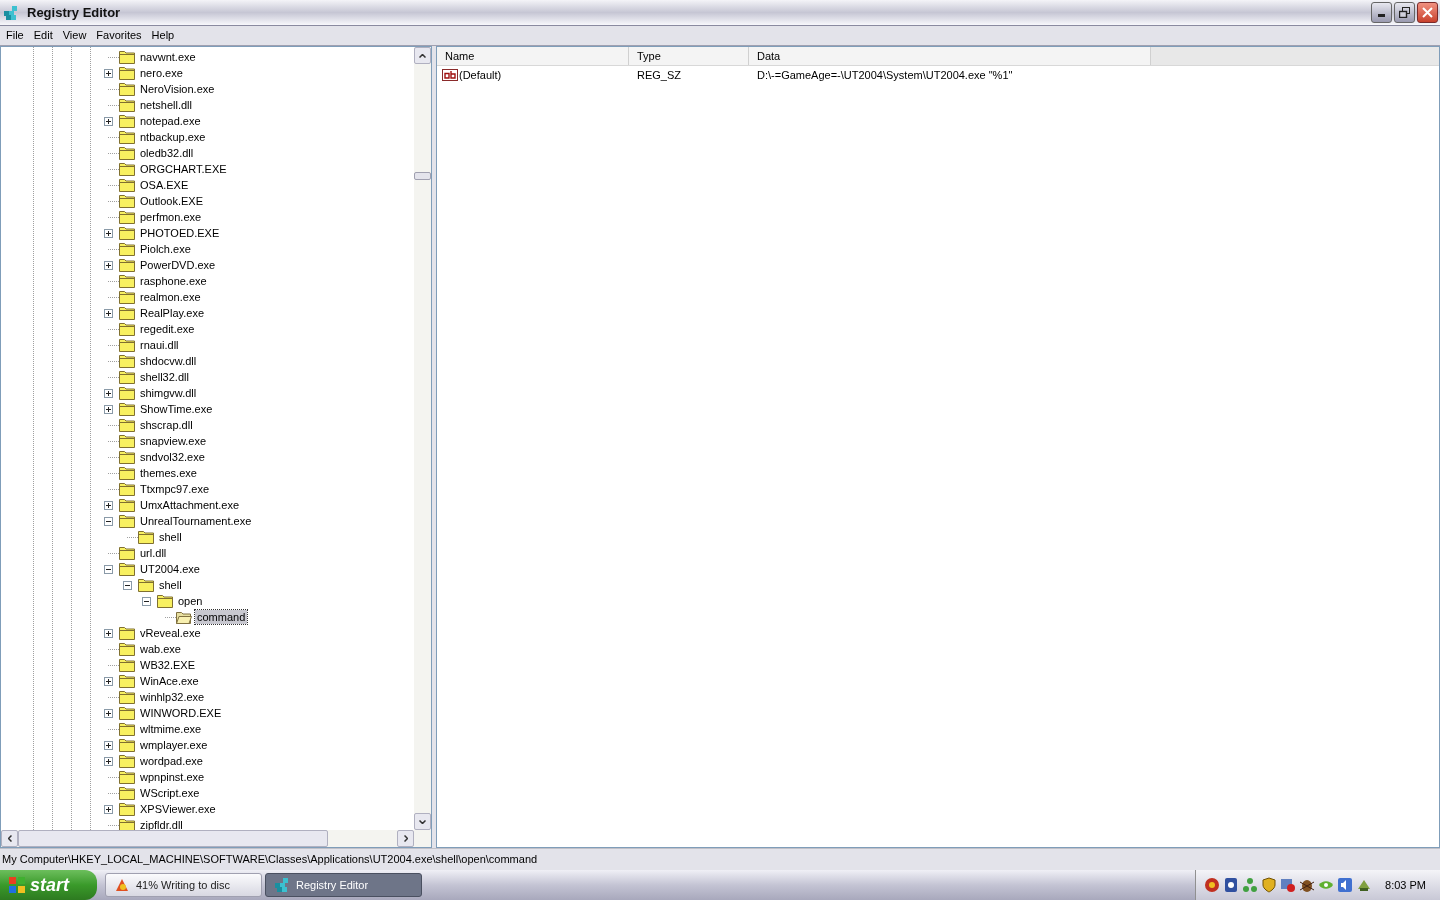 This screenshot has width=1440, height=900. I want to click on tree-item: winhlp32.exe, so click(172, 697).